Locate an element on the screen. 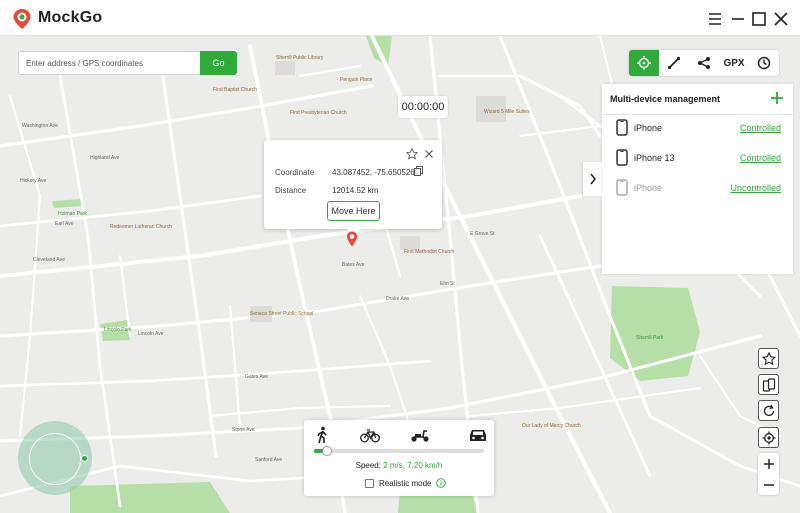  map-label: Redeemer Lutheran Church is located at coordinates (141, 227).